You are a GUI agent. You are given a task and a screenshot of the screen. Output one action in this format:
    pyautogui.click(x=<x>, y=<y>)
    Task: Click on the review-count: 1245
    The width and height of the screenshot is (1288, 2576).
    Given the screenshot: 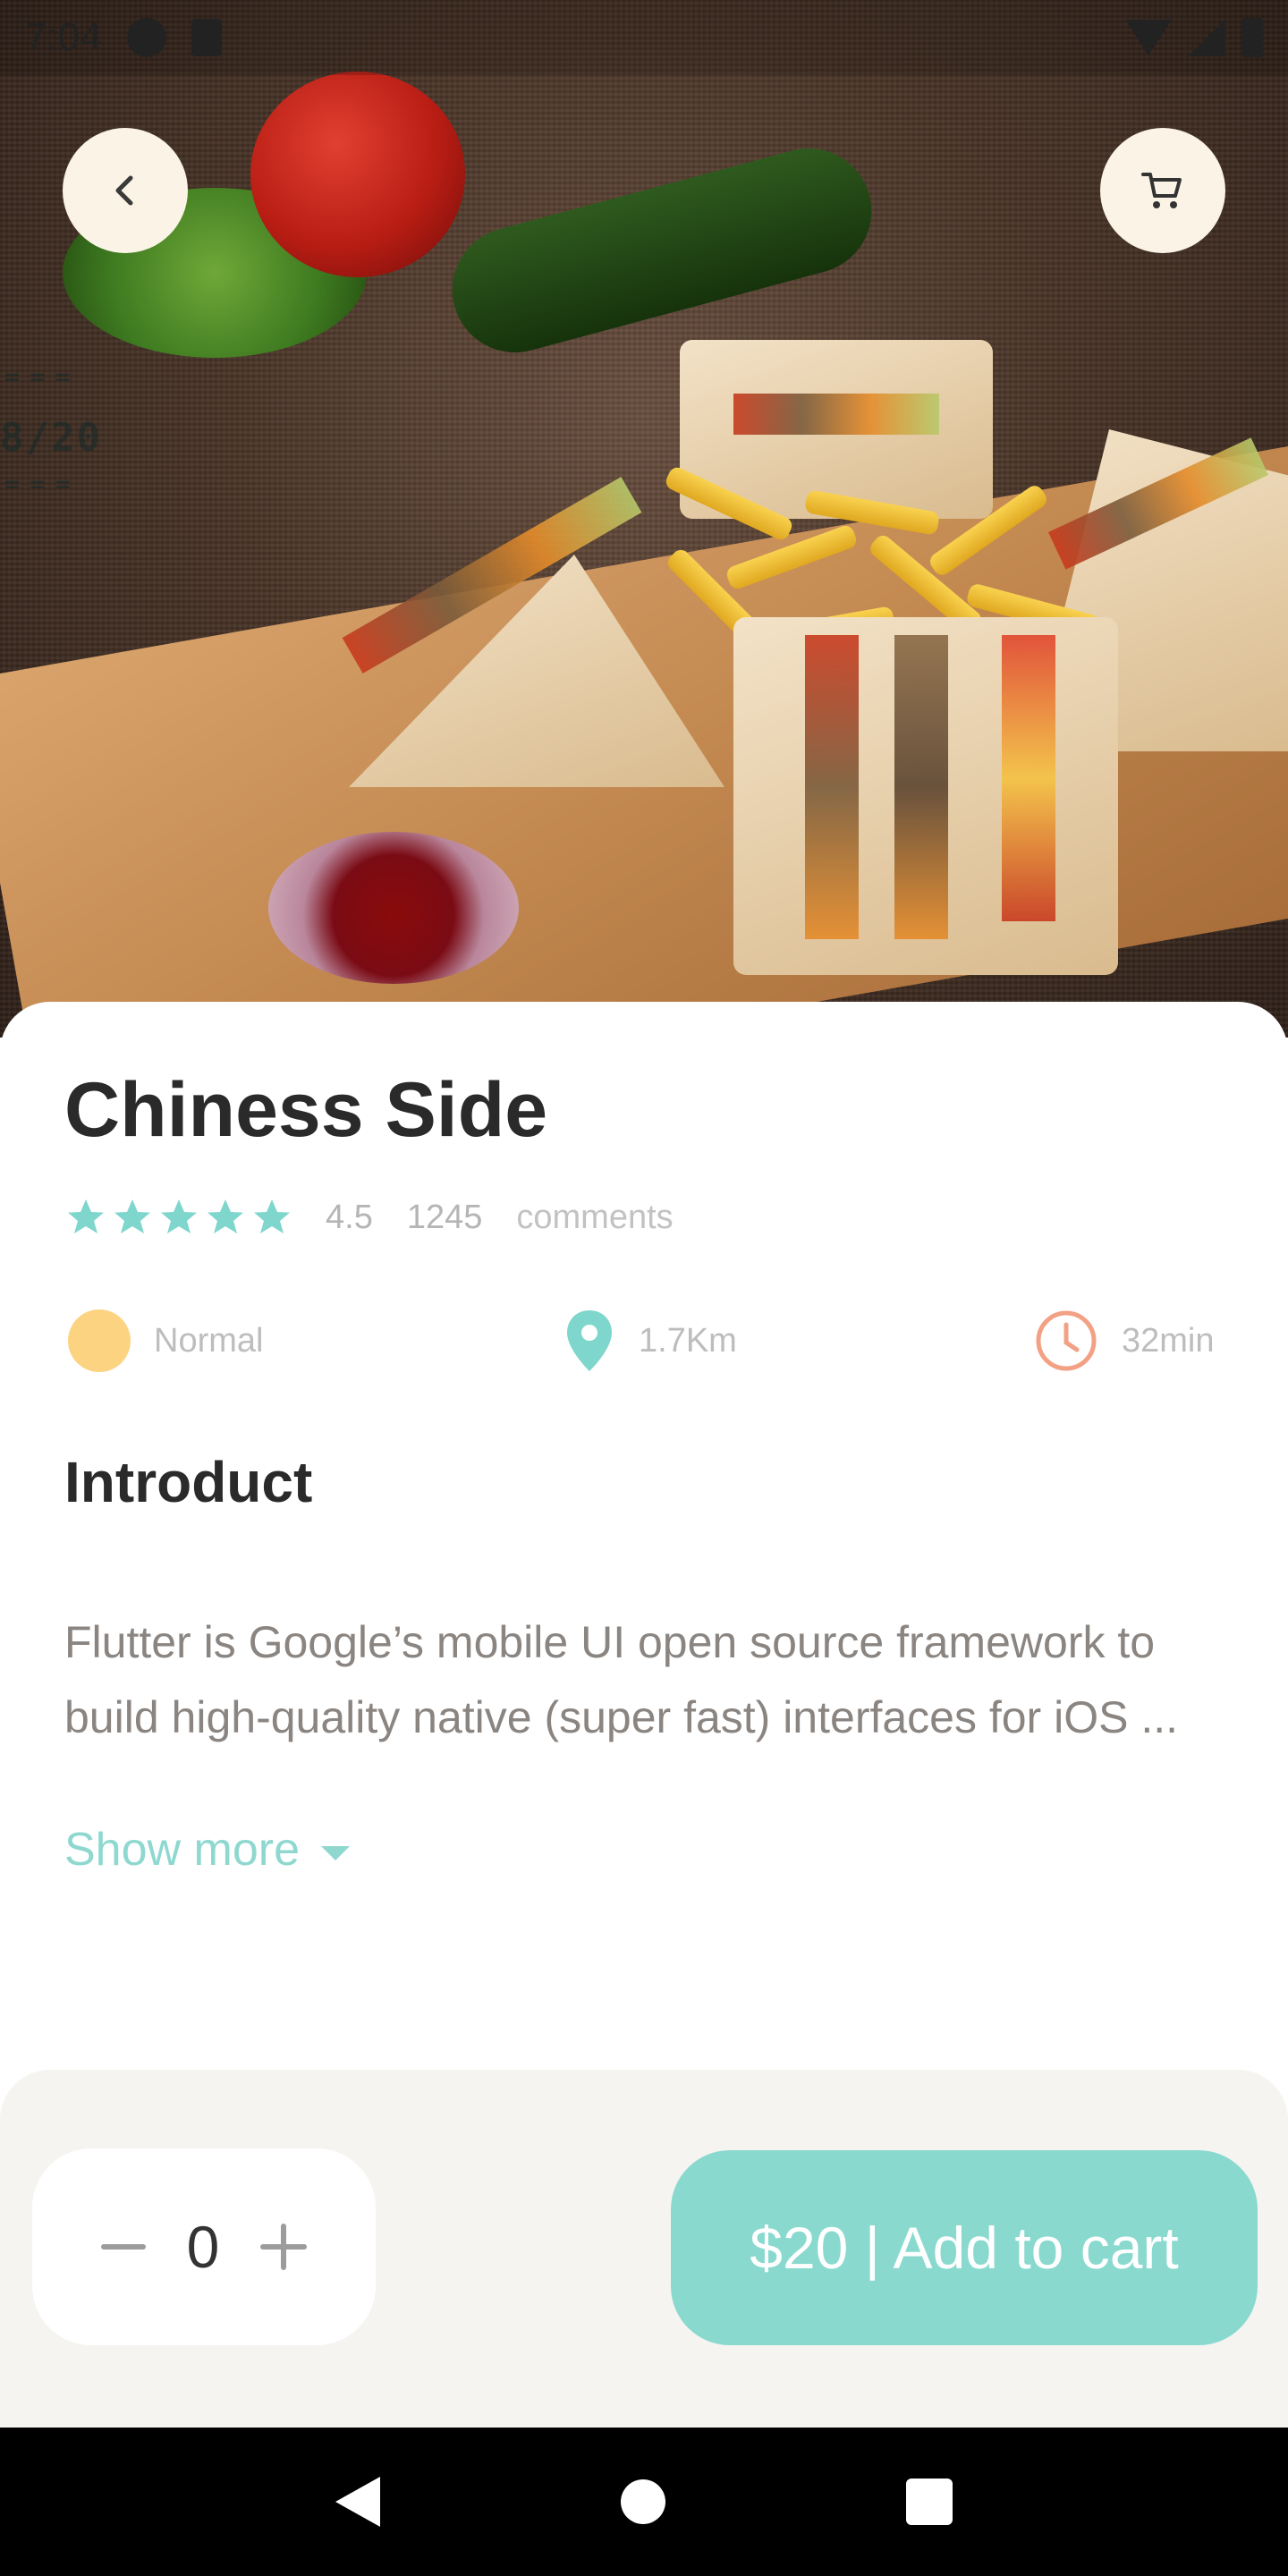 What is the action you would take?
    pyautogui.click(x=444, y=1217)
    